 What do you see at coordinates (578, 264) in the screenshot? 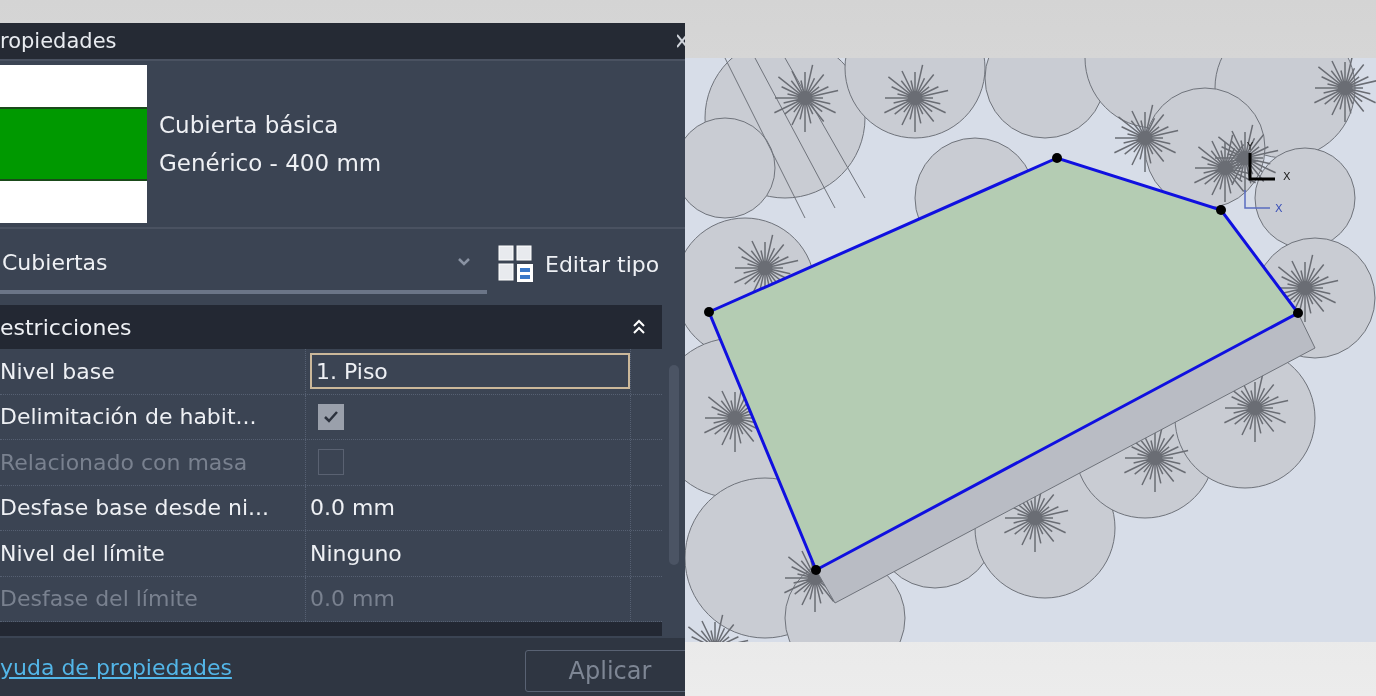
I see `edit-type-button: Editar tipo` at bounding box center [578, 264].